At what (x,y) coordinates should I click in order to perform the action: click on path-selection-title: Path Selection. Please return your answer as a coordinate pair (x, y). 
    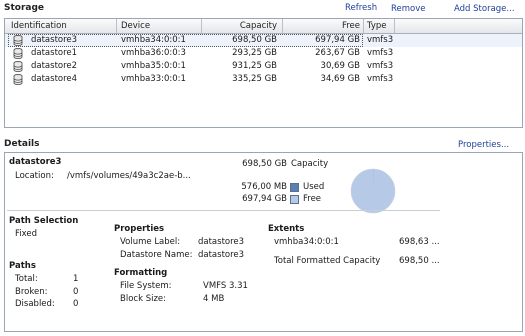
    Looking at the image, I should click on (44, 221).